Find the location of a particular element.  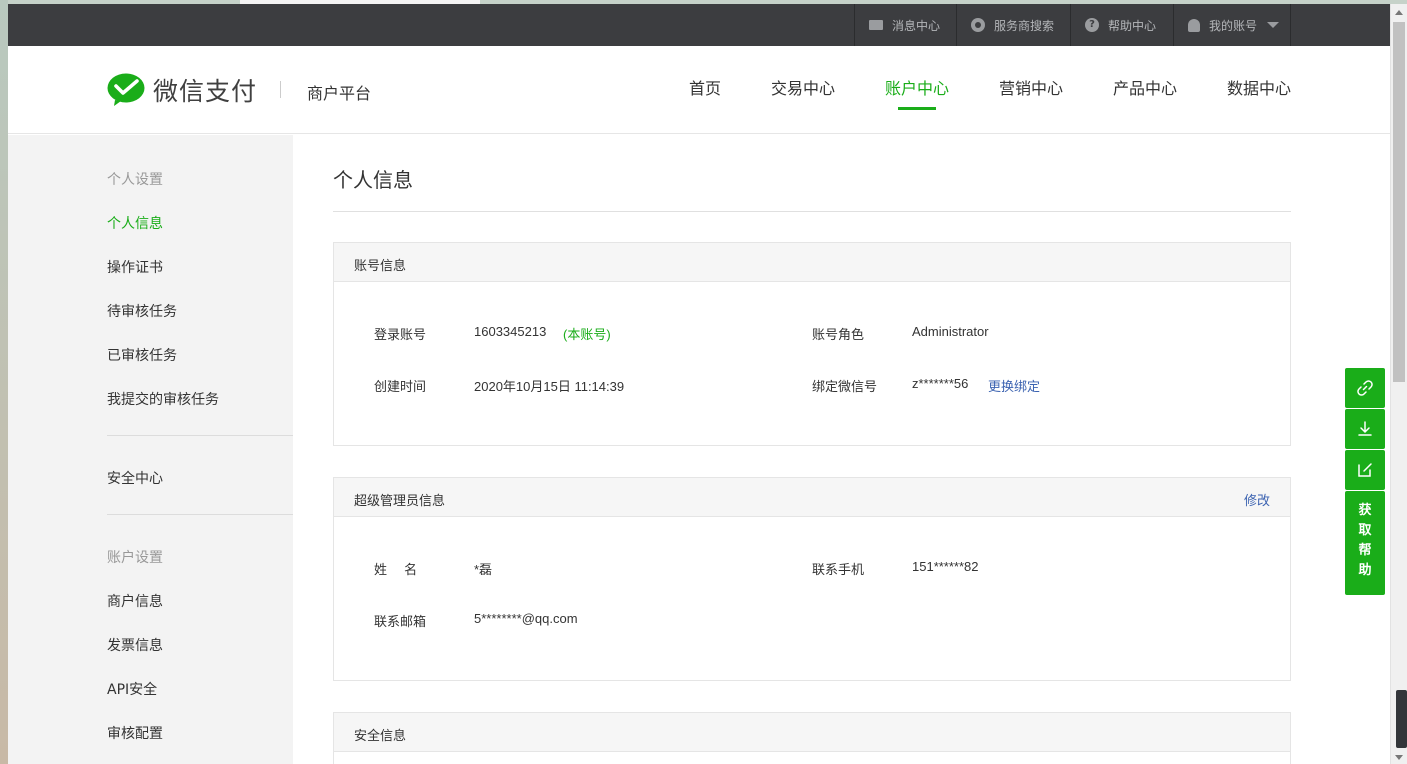

message-center-link: 消息中心 is located at coordinates (905, 25).